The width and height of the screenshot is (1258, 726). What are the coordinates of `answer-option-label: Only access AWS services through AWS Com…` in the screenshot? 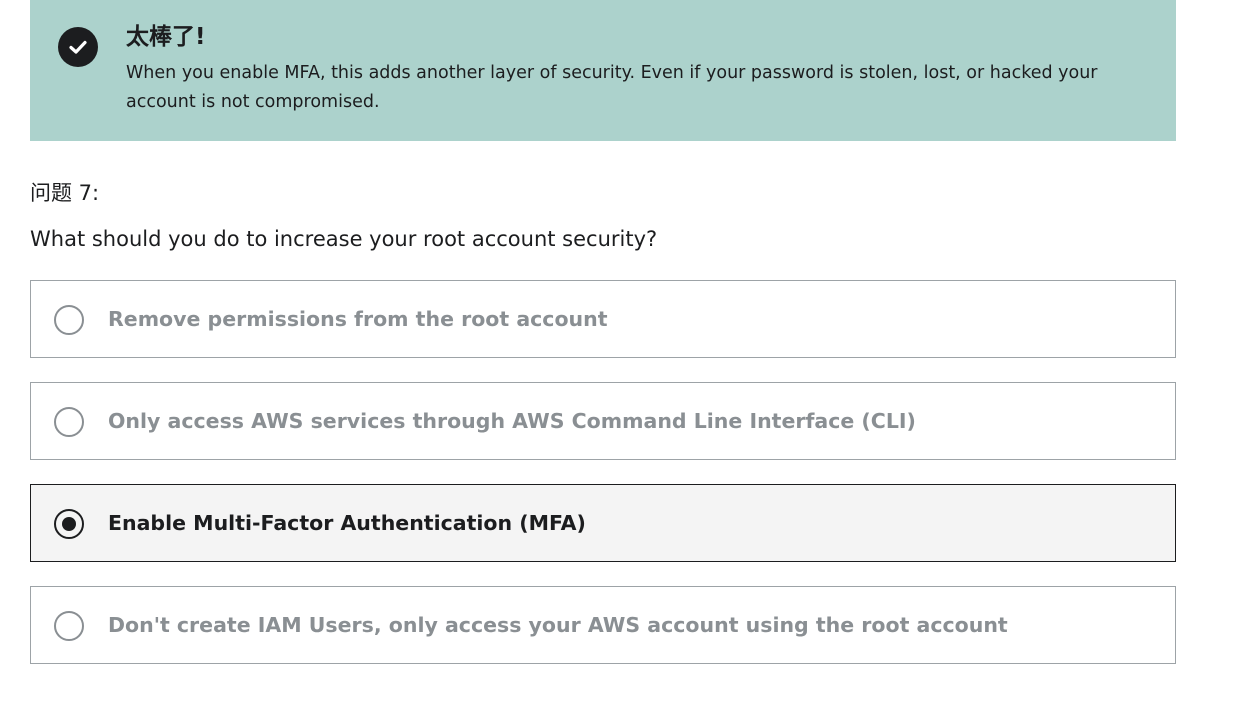 It's located at (512, 421).